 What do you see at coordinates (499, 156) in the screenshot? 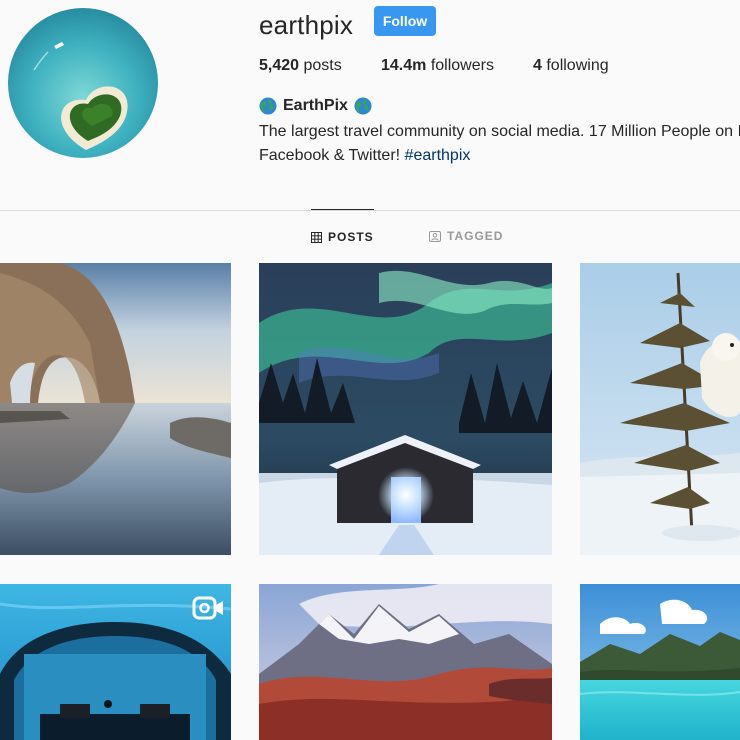
I see `bio-line: Facebook & Twitter! #earthpix` at bounding box center [499, 156].